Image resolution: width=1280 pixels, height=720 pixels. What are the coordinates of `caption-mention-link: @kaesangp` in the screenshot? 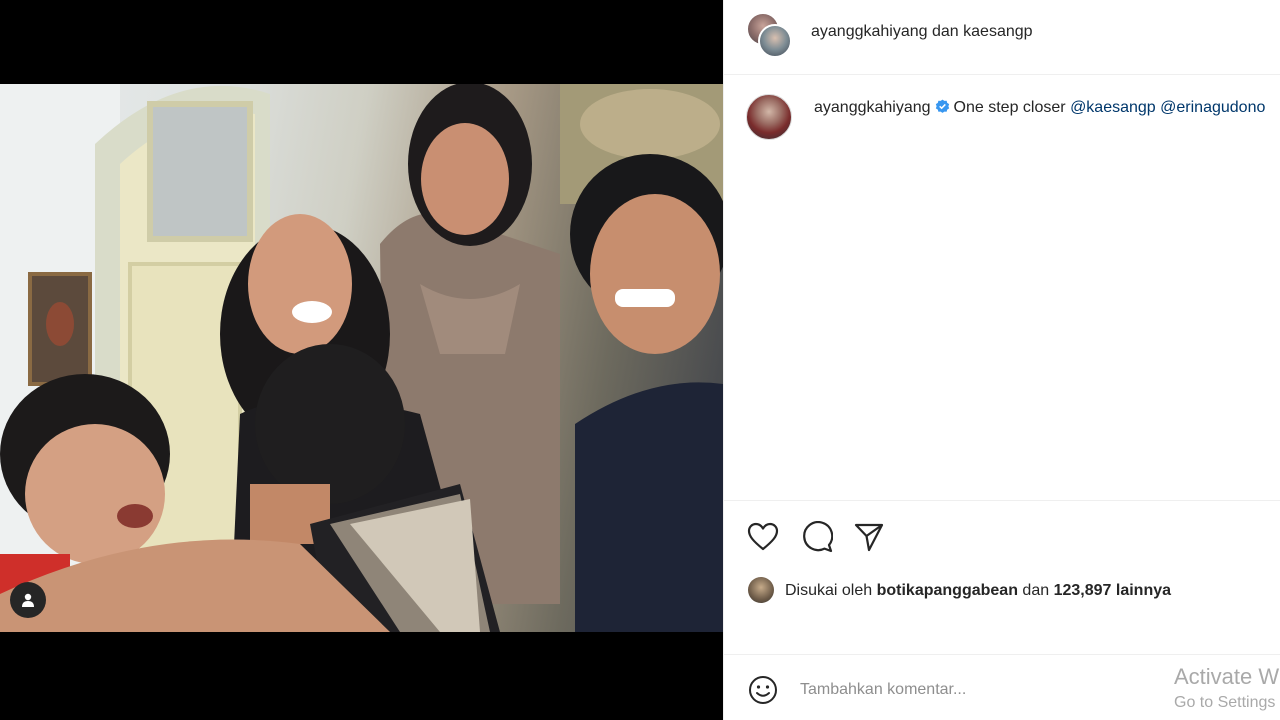 It's located at (1113, 107).